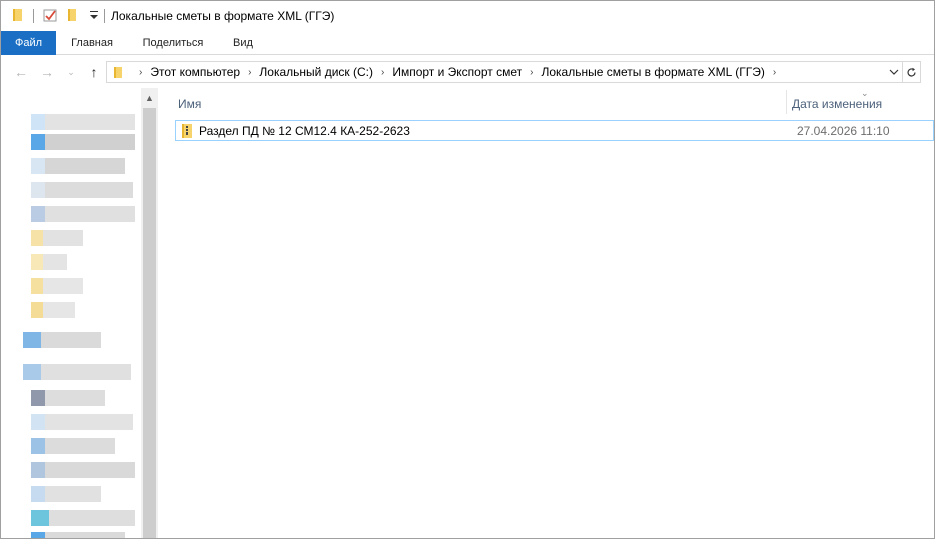 Image resolution: width=935 pixels, height=539 pixels. What do you see at coordinates (28, 43) in the screenshot?
I see `tab-file: Файл` at bounding box center [28, 43].